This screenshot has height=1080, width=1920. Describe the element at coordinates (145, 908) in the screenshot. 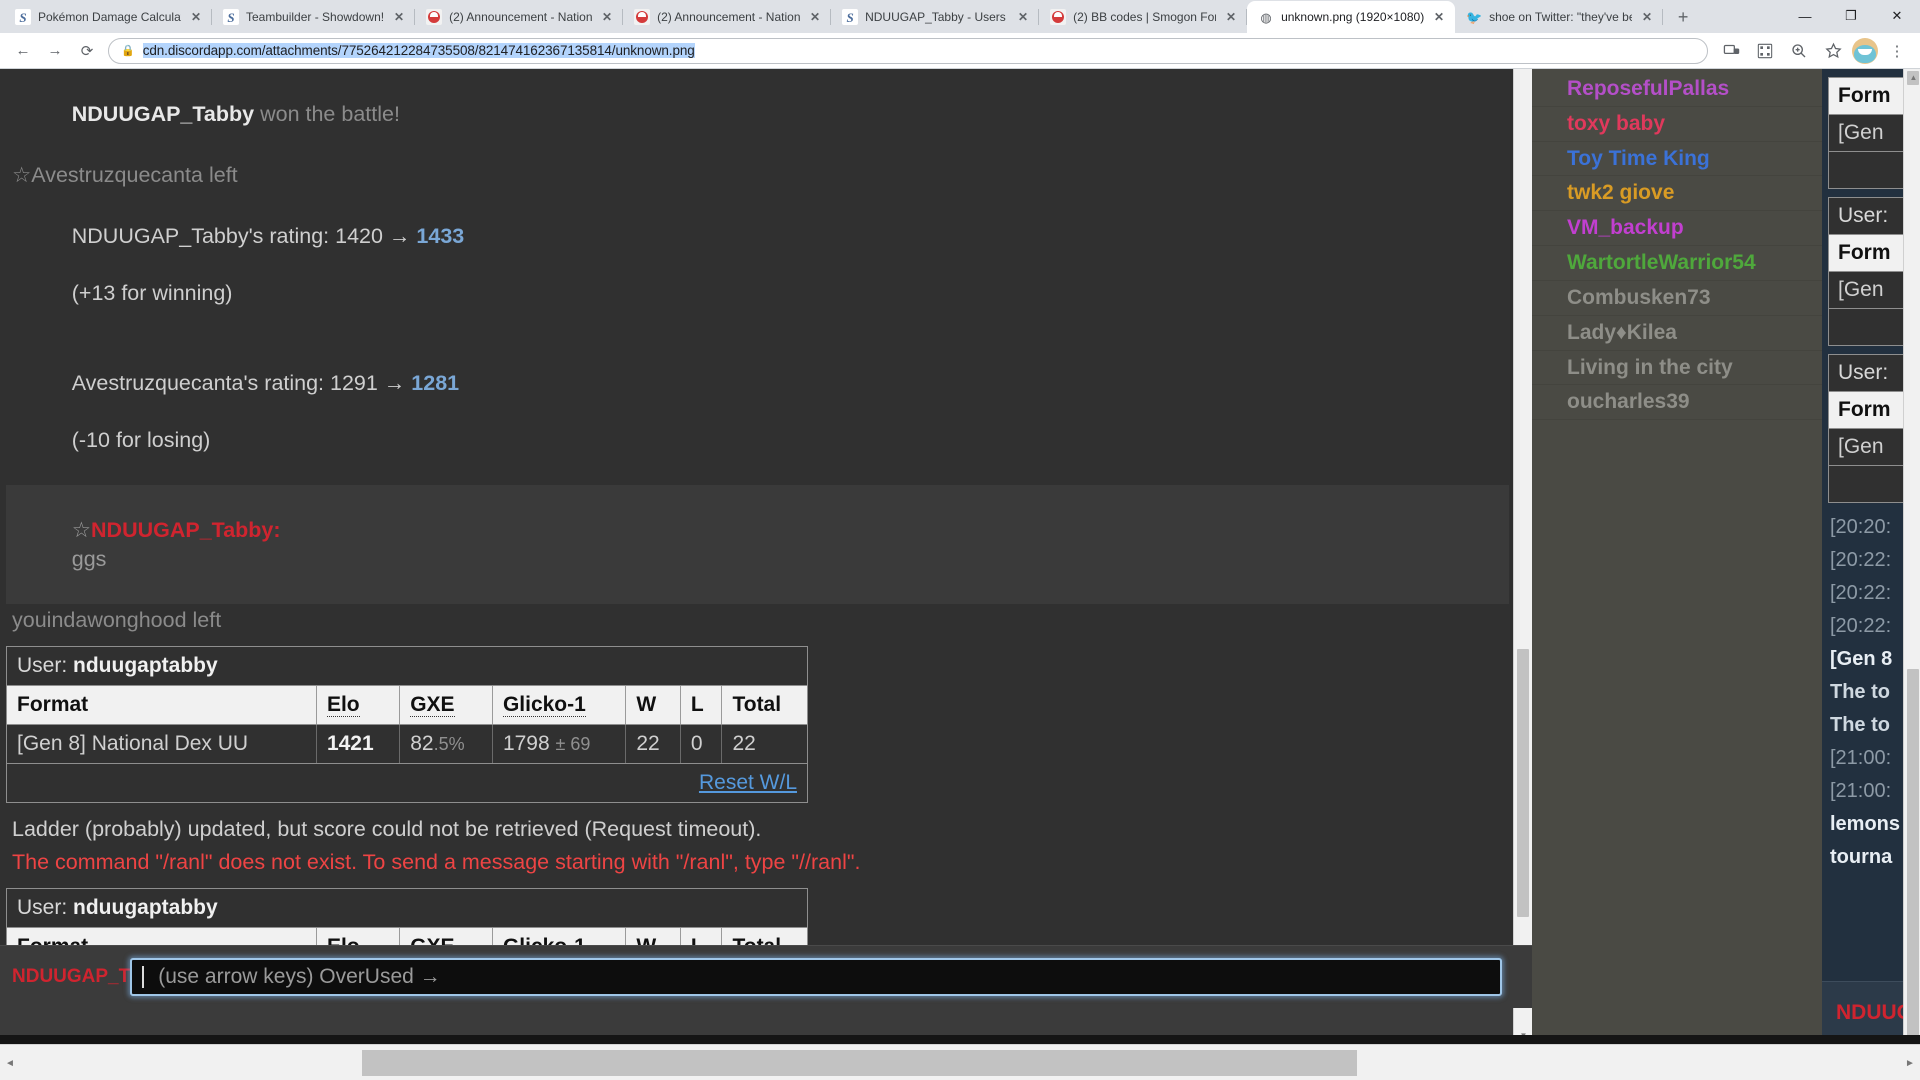

I see `user-name: nduugaptabby` at that location.